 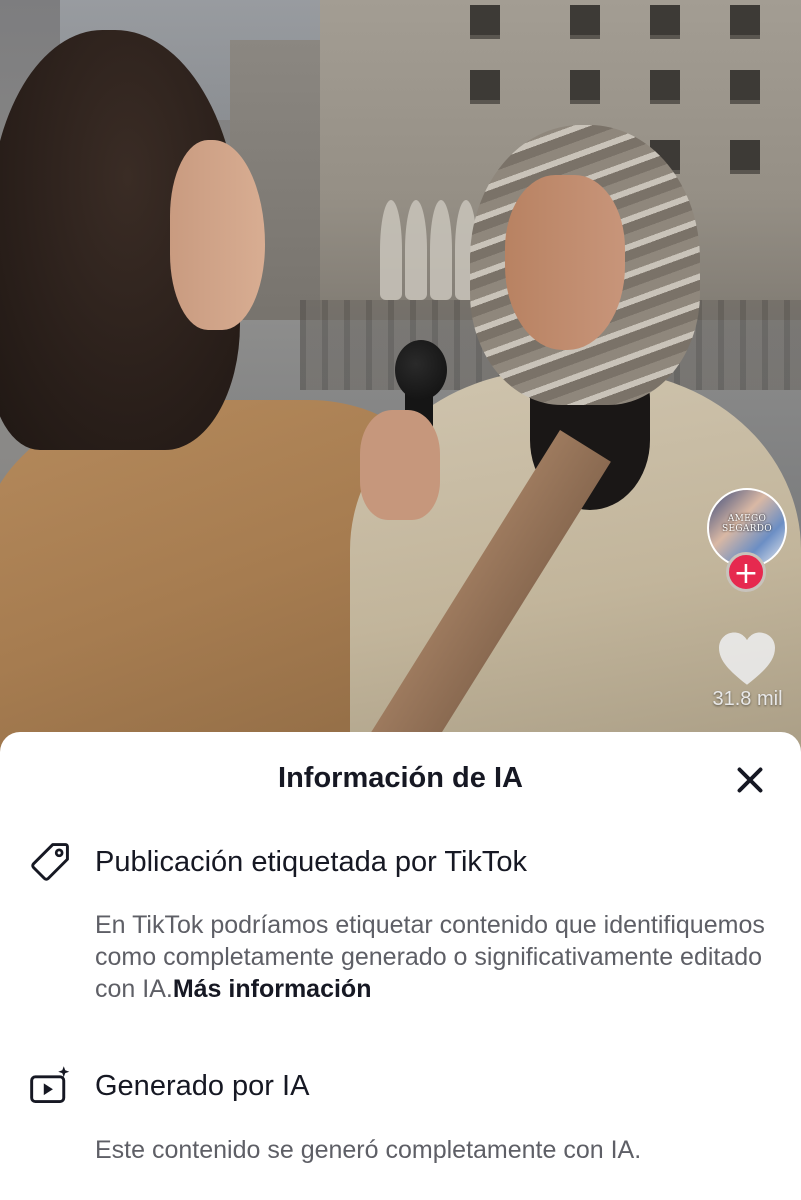 What do you see at coordinates (750, 780) in the screenshot?
I see `close-icon` at bounding box center [750, 780].